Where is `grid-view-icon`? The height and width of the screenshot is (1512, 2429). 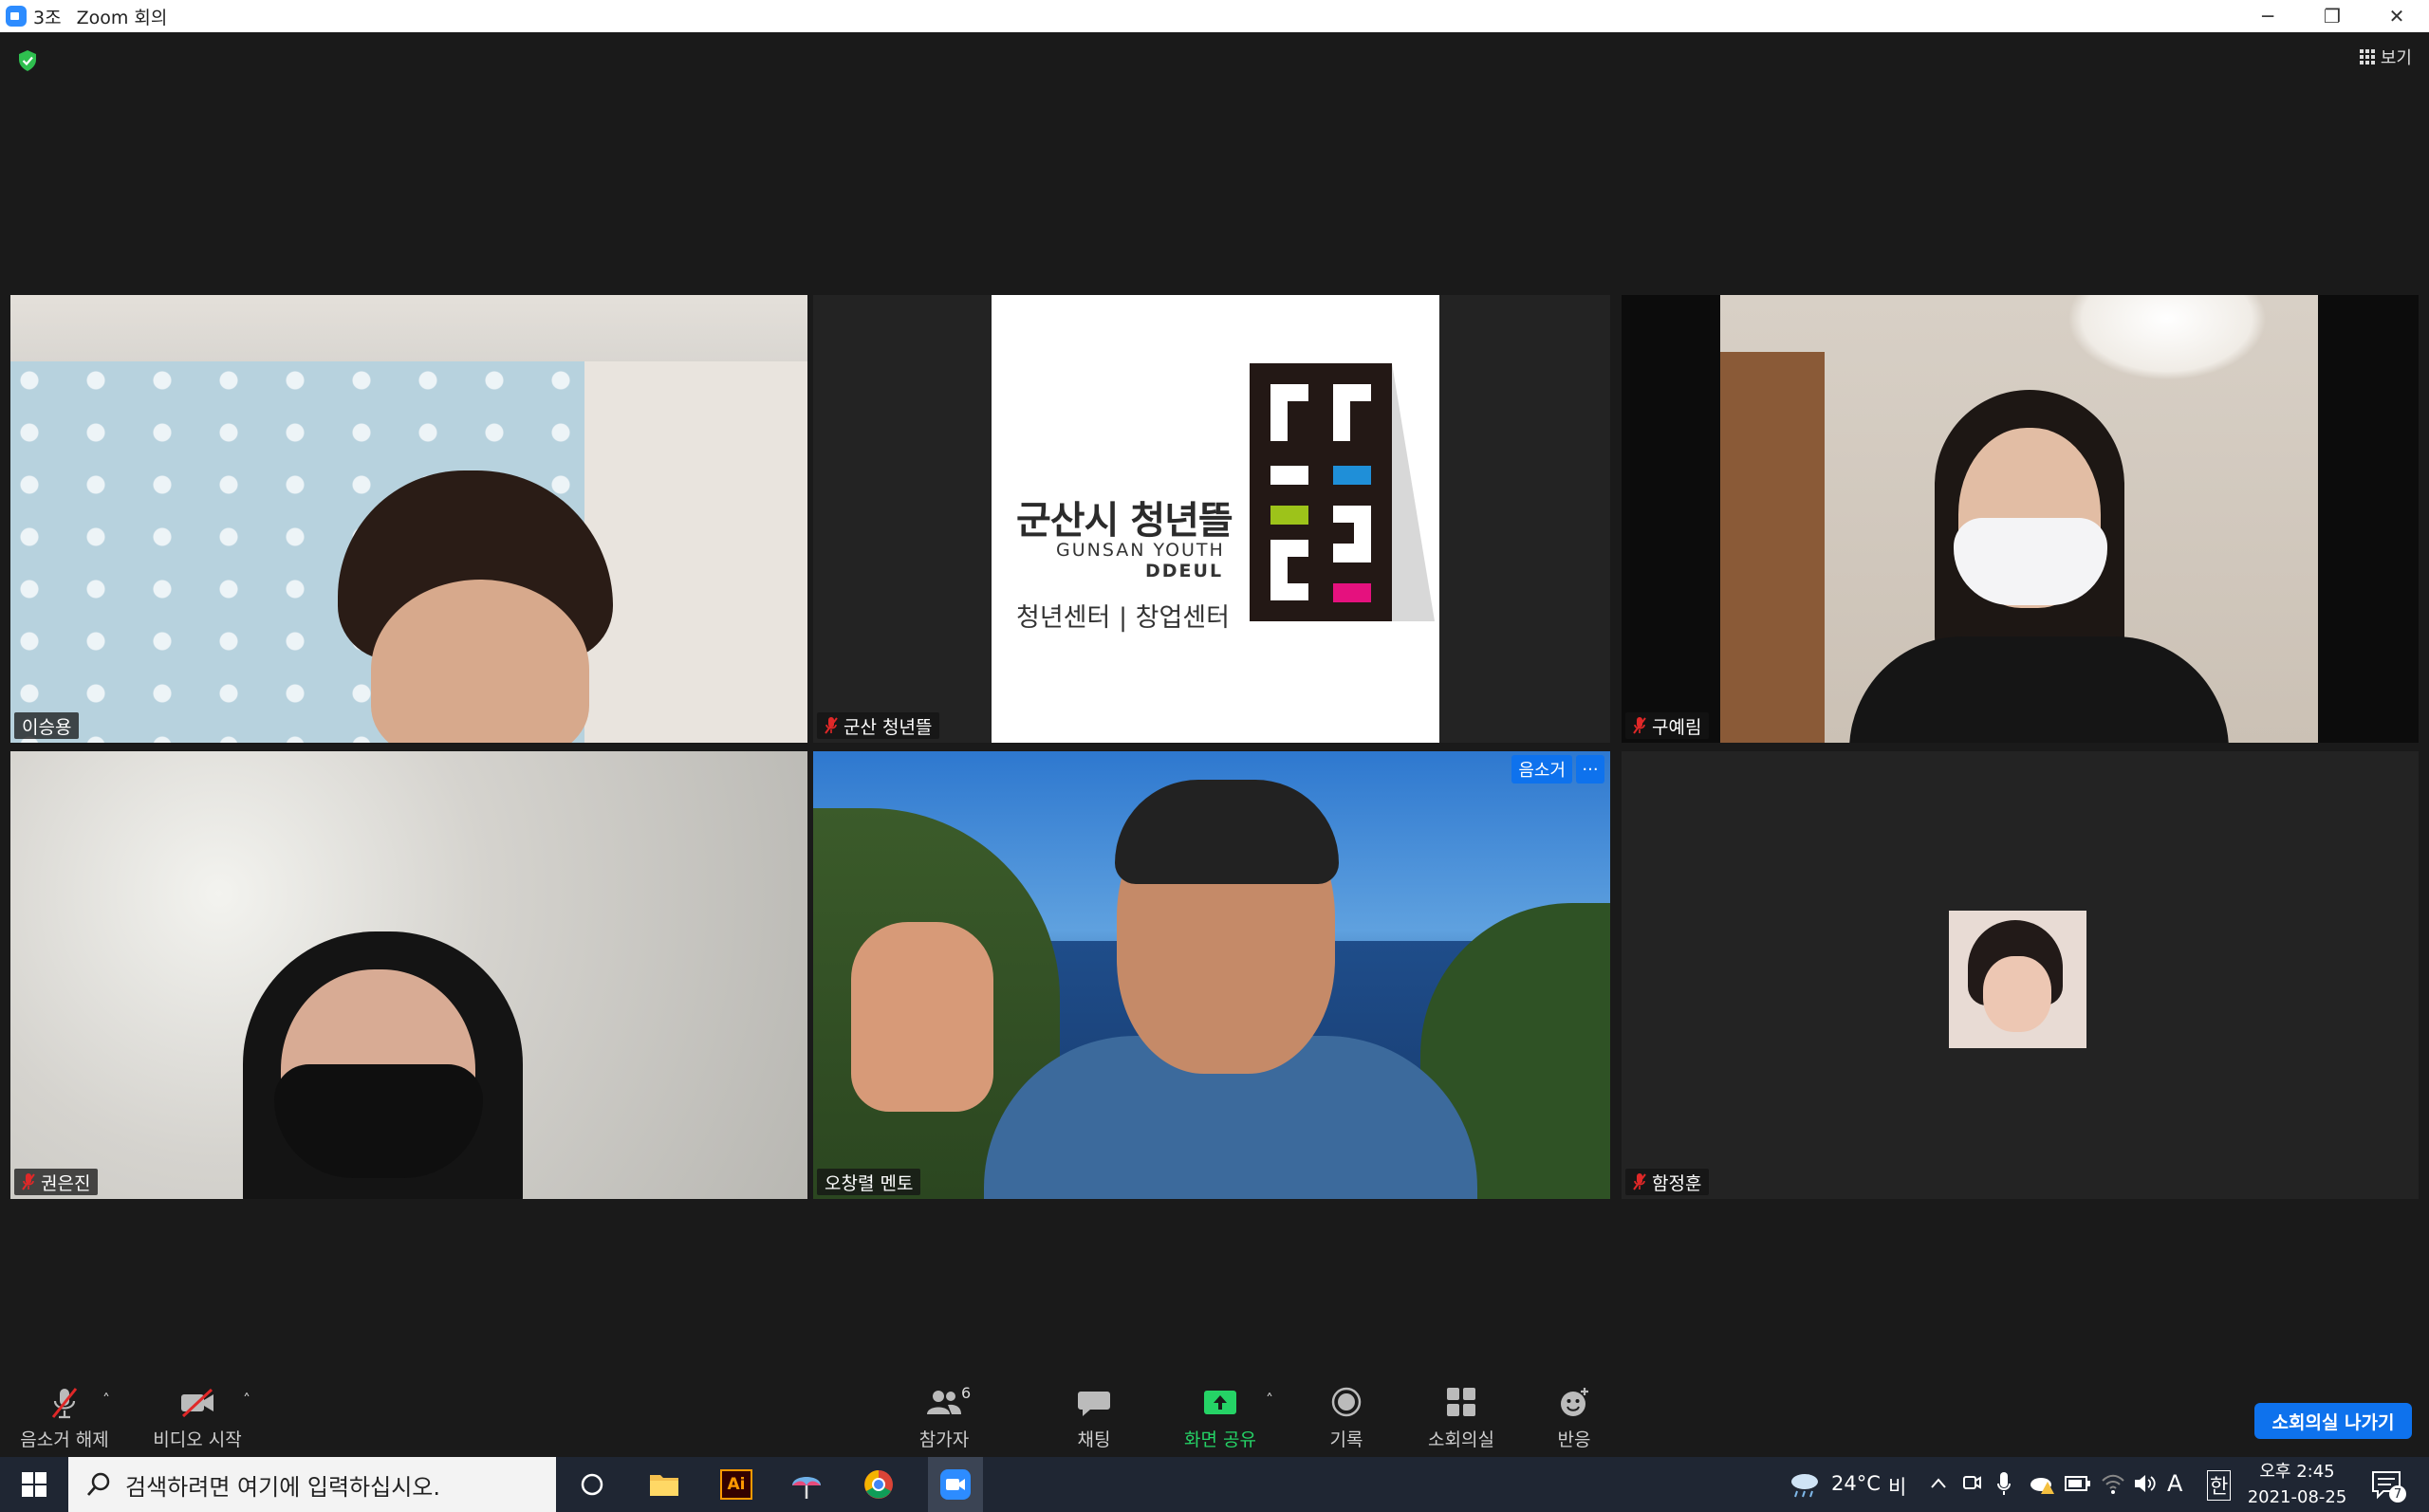
grid-view-icon is located at coordinates (2367, 57).